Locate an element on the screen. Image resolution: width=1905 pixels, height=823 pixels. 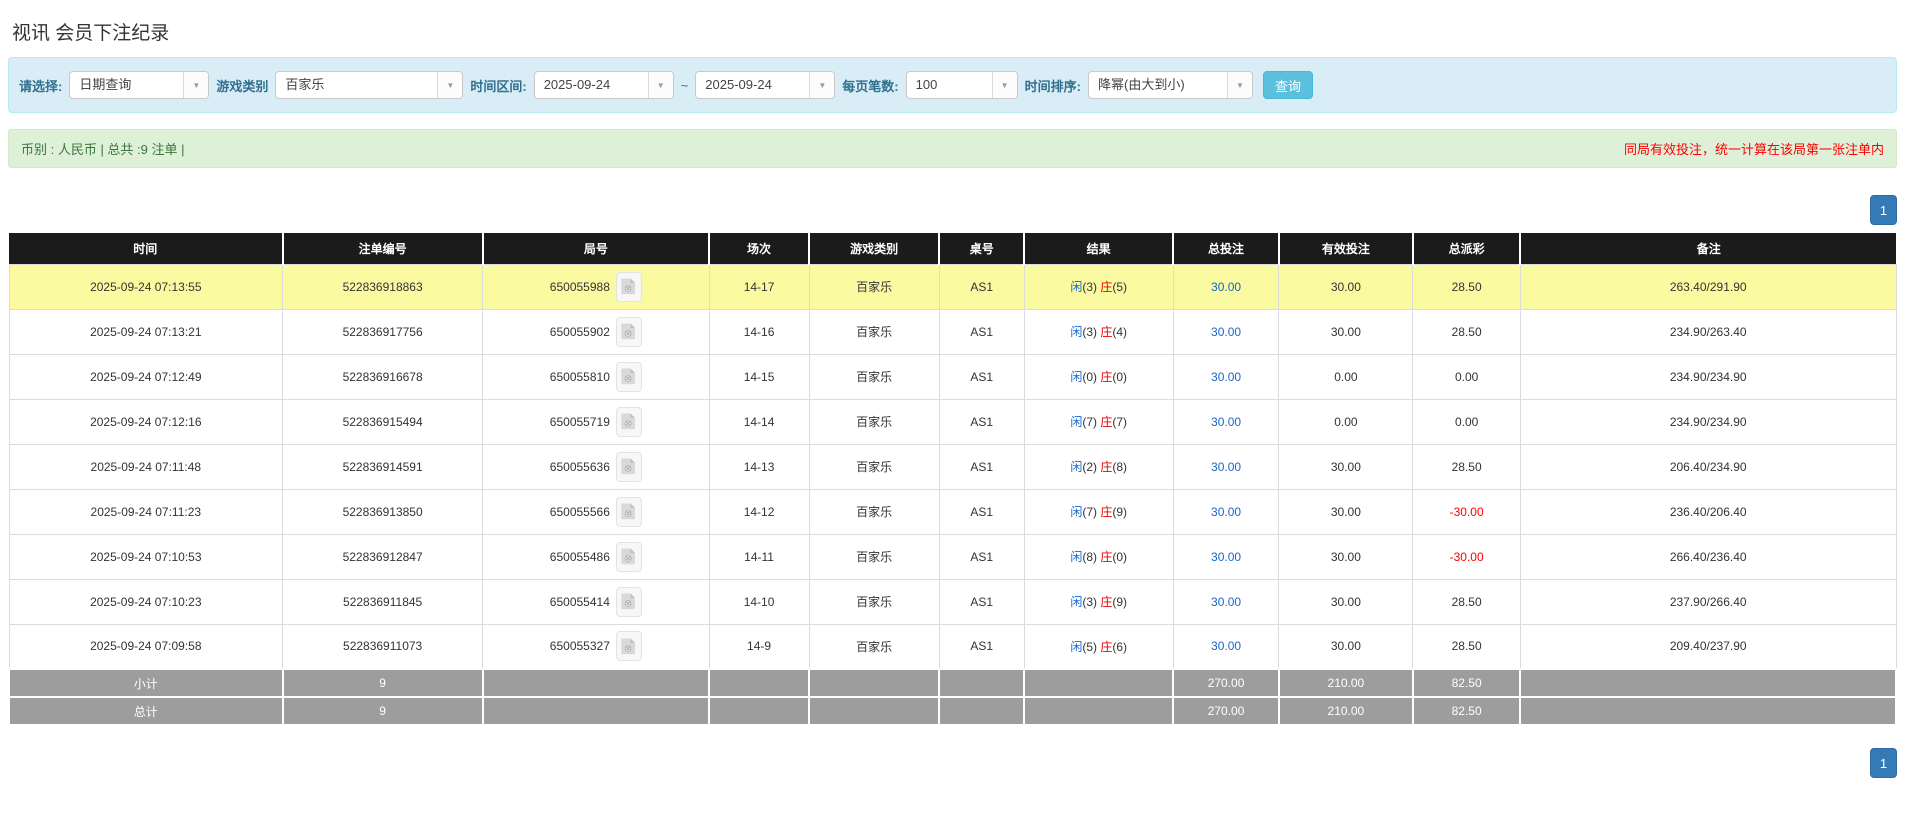
cell-game-type: 百家乐 is located at coordinates (874, 556).